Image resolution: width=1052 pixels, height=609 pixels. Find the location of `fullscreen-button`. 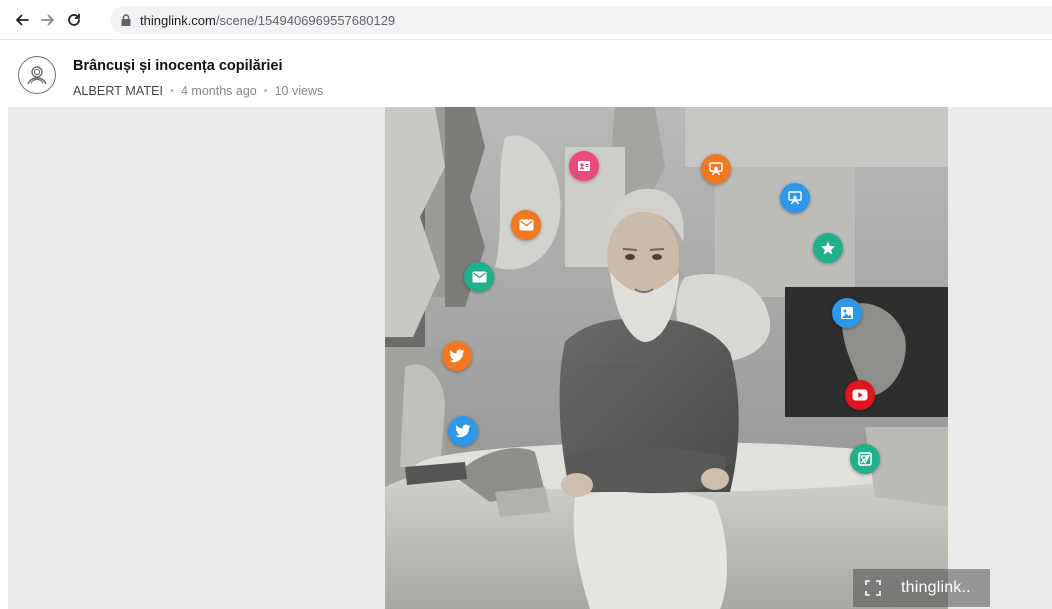

fullscreen-button is located at coordinates (873, 588).